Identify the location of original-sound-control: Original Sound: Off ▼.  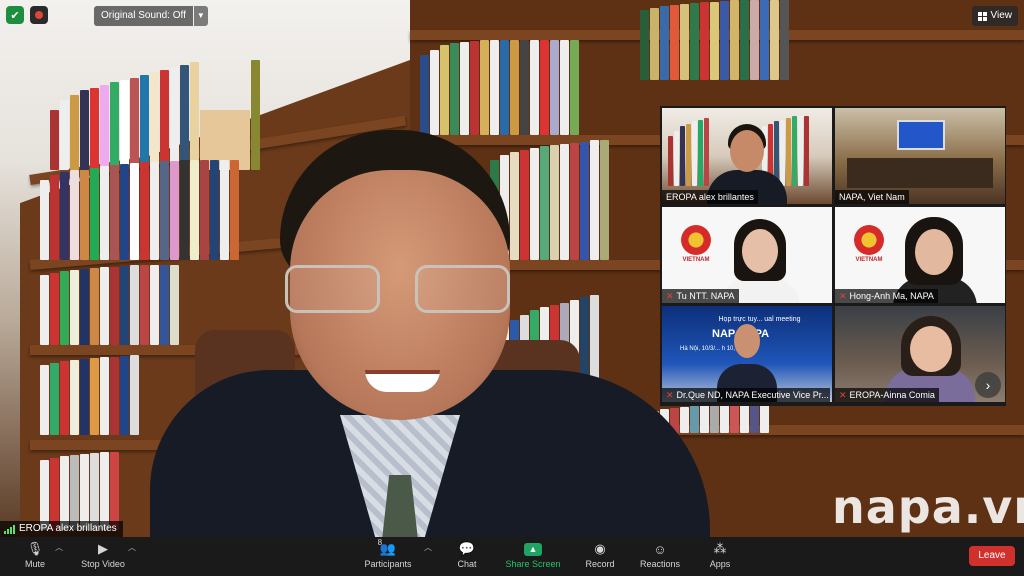
(151, 16).